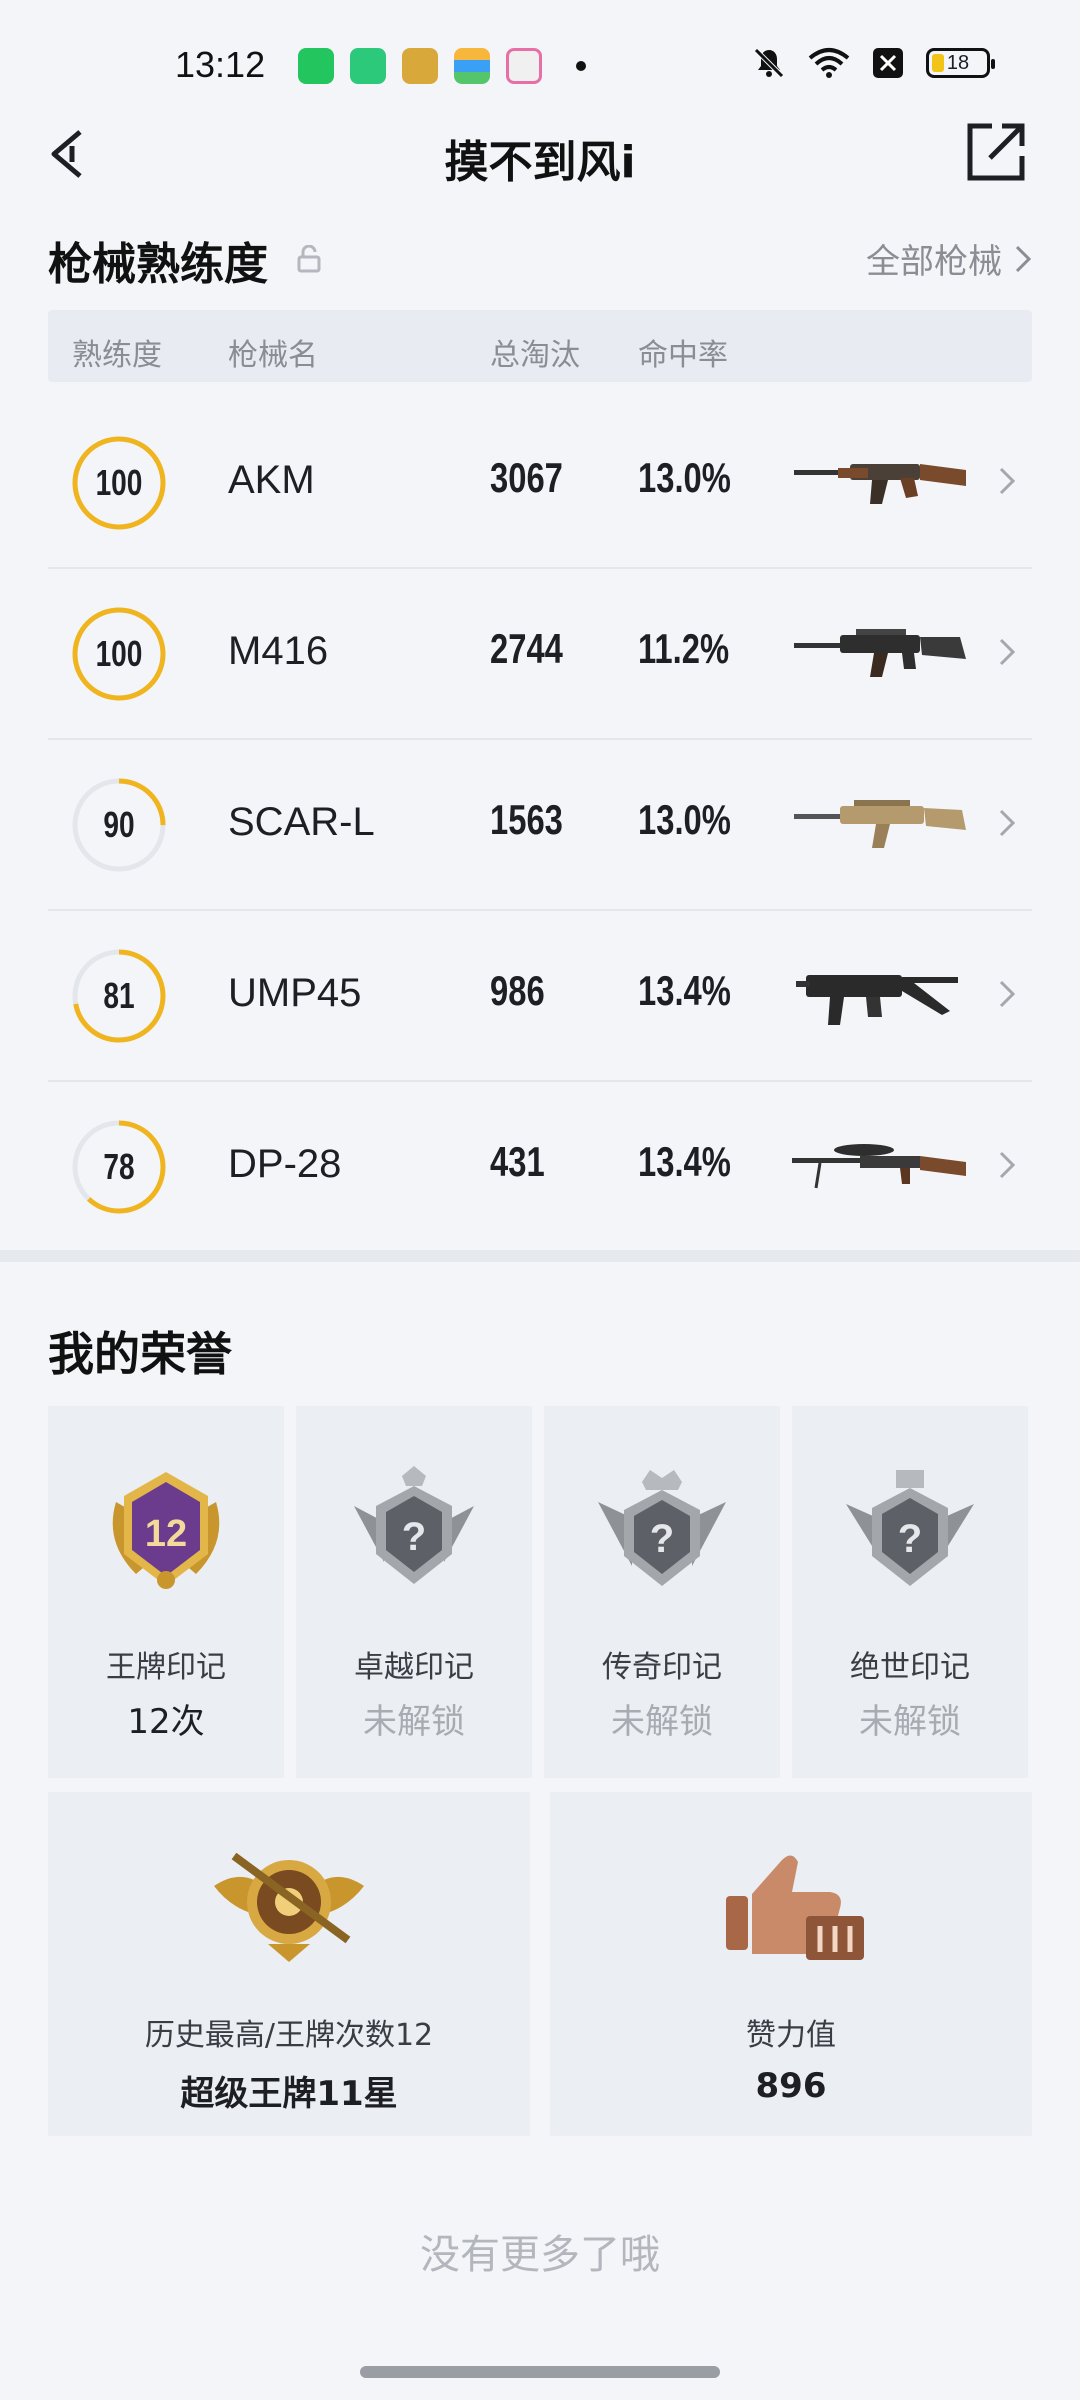 The image size is (1080, 2400). Describe the element at coordinates (289, 2035) in the screenshot. I see `stat-label: 历史最高/王牌次数12` at that location.